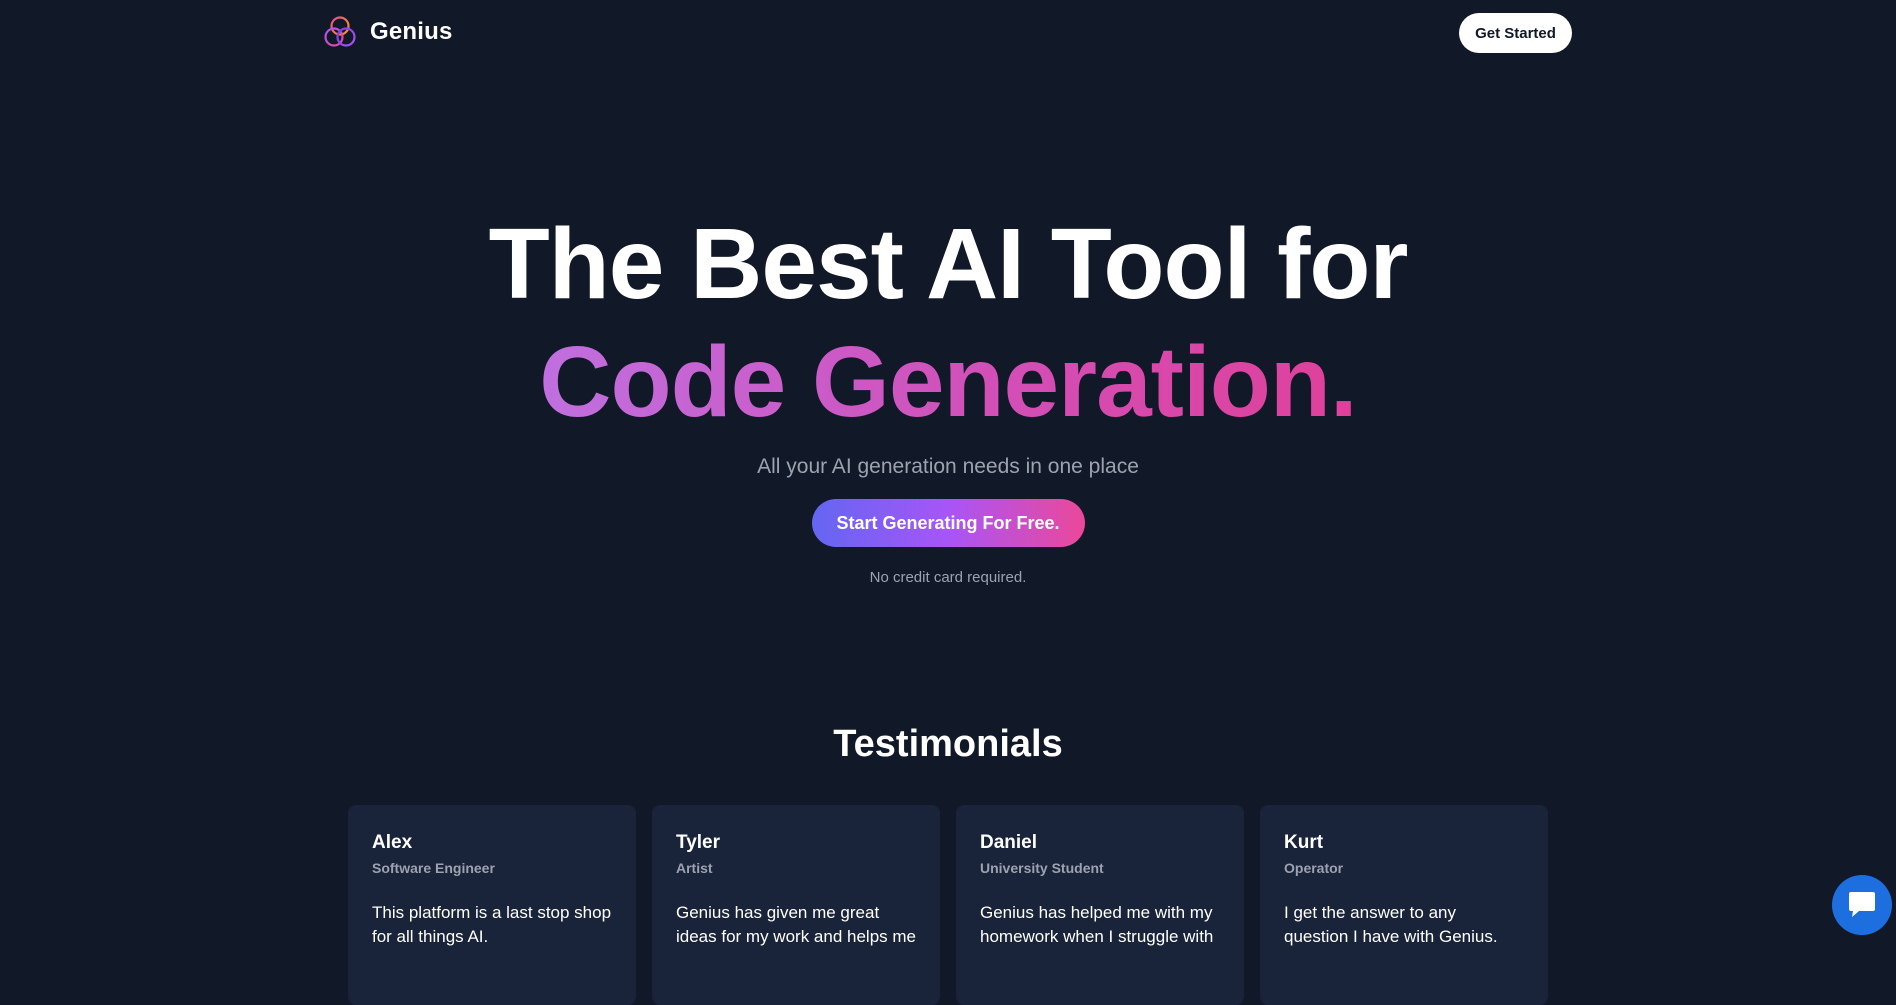 The height and width of the screenshot is (1005, 1896). I want to click on testimonial-name: Alex, so click(392, 842).